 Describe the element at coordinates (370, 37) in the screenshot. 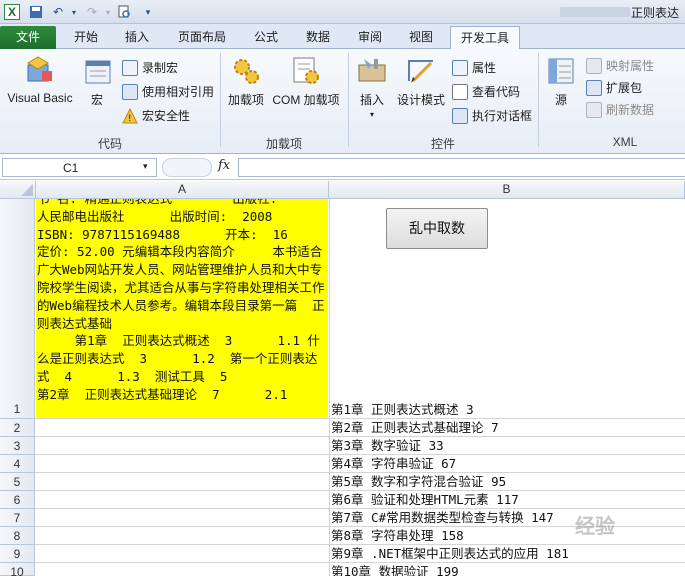

I see `tab-review: 审阅` at that location.